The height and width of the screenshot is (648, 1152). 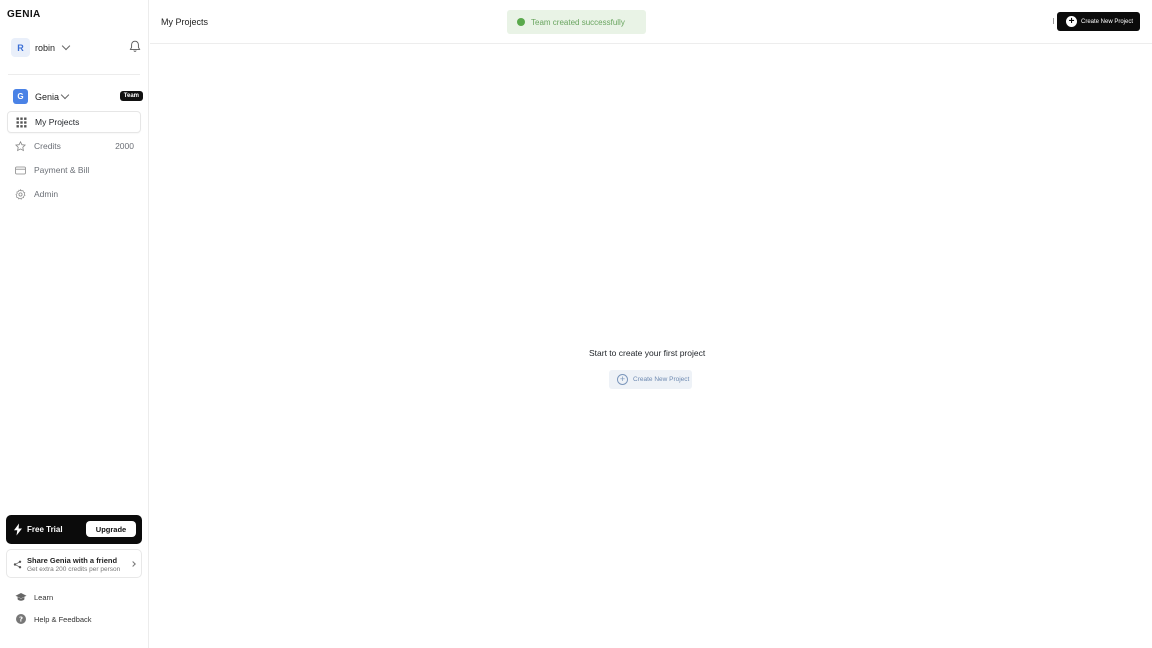 What do you see at coordinates (74, 194) in the screenshot?
I see `sidebar-item-admin: Admin` at bounding box center [74, 194].